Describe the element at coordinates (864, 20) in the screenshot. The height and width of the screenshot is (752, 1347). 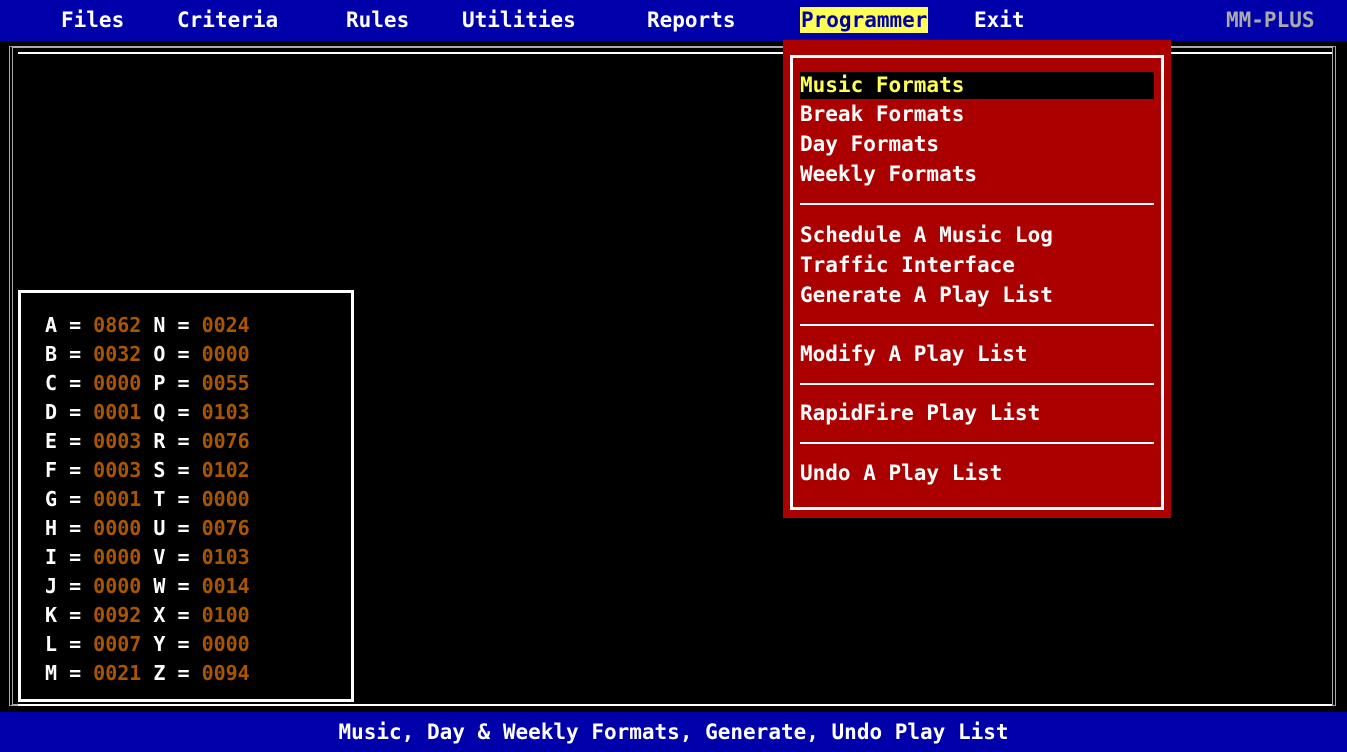
I see `menu-programmer: Programmer` at that location.